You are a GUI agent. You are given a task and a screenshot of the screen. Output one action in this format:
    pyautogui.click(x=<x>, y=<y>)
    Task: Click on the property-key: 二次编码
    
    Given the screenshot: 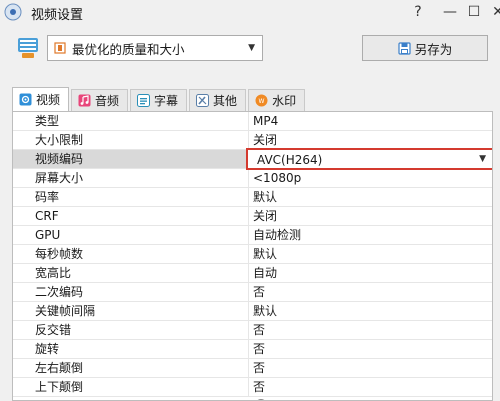 What is the action you would take?
    pyautogui.click(x=131, y=292)
    